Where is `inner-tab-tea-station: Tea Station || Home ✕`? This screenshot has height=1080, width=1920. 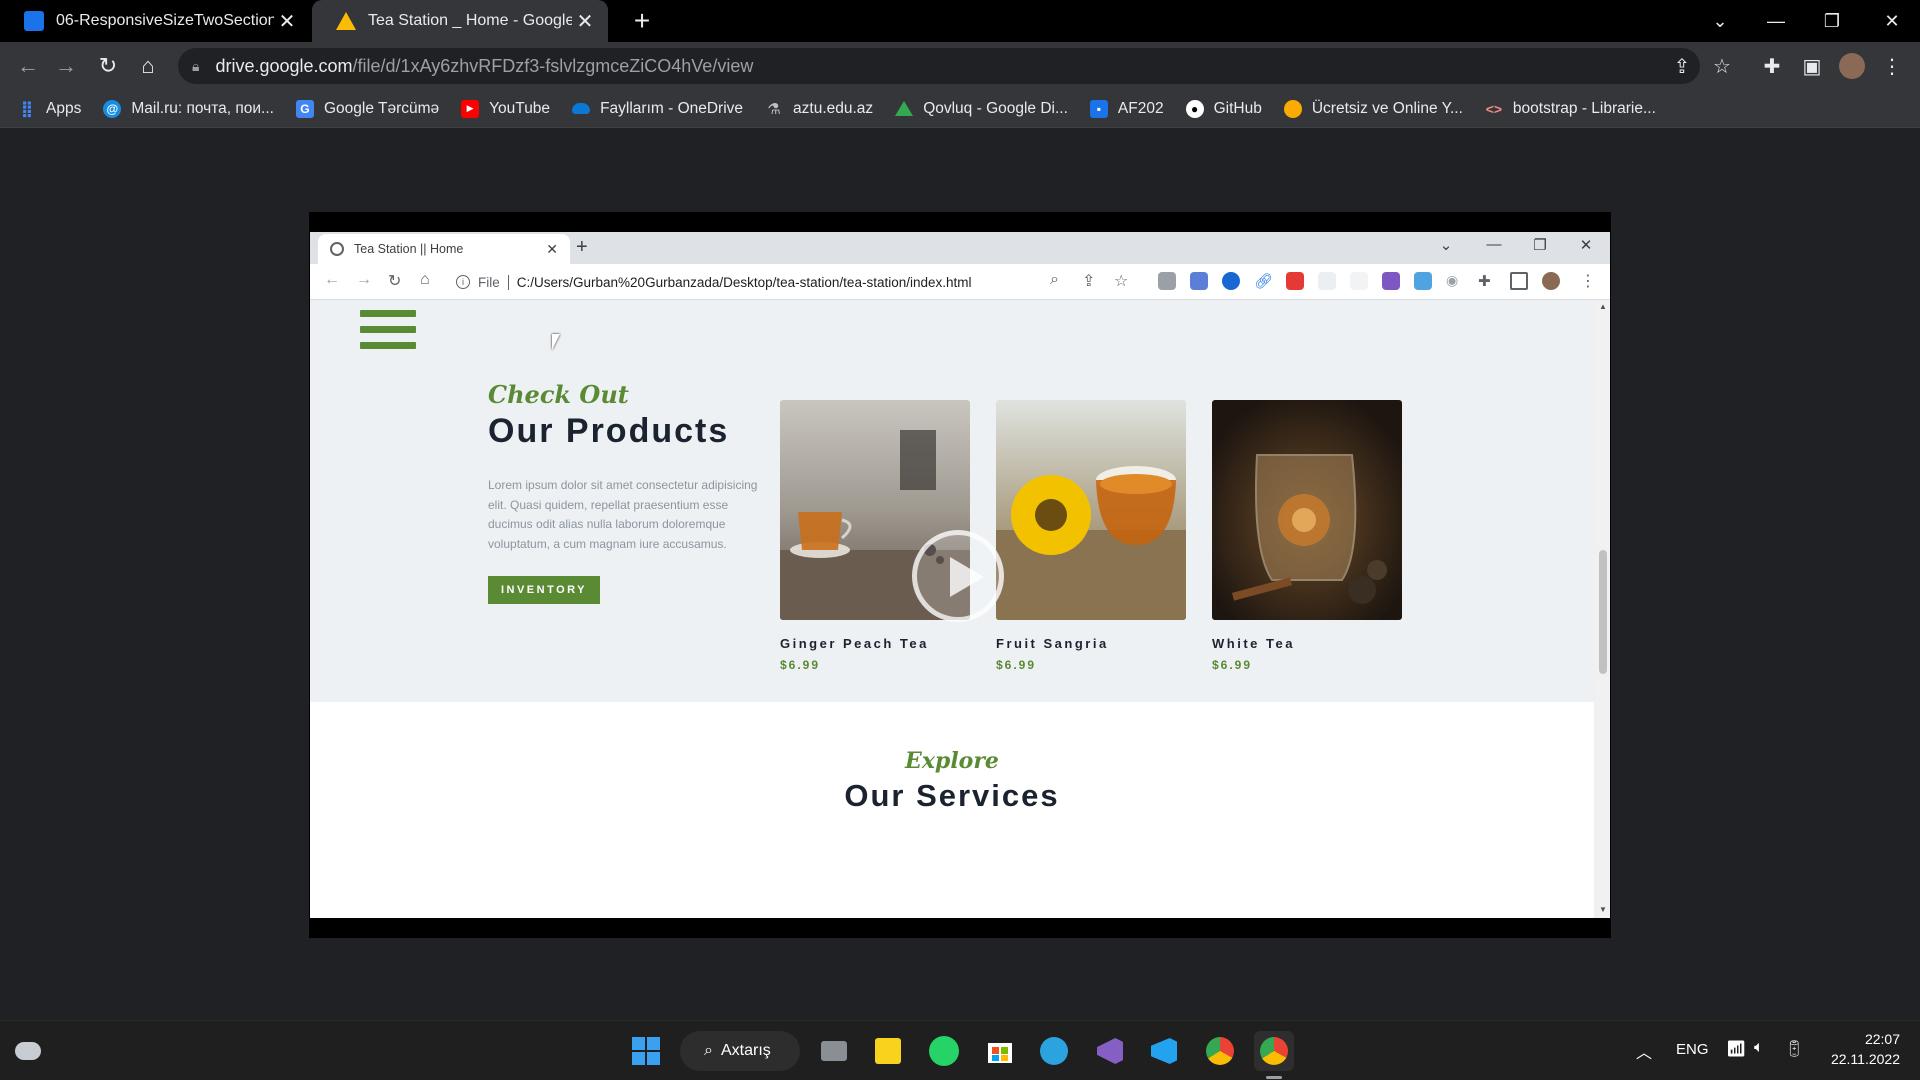 inner-tab-tea-station: Tea Station || Home ✕ is located at coordinates (444, 249).